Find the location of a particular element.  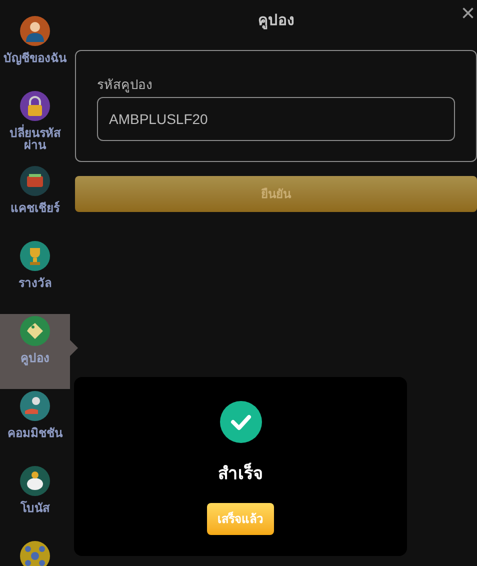

sidebar-item: รางวัล is located at coordinates (35, 276).